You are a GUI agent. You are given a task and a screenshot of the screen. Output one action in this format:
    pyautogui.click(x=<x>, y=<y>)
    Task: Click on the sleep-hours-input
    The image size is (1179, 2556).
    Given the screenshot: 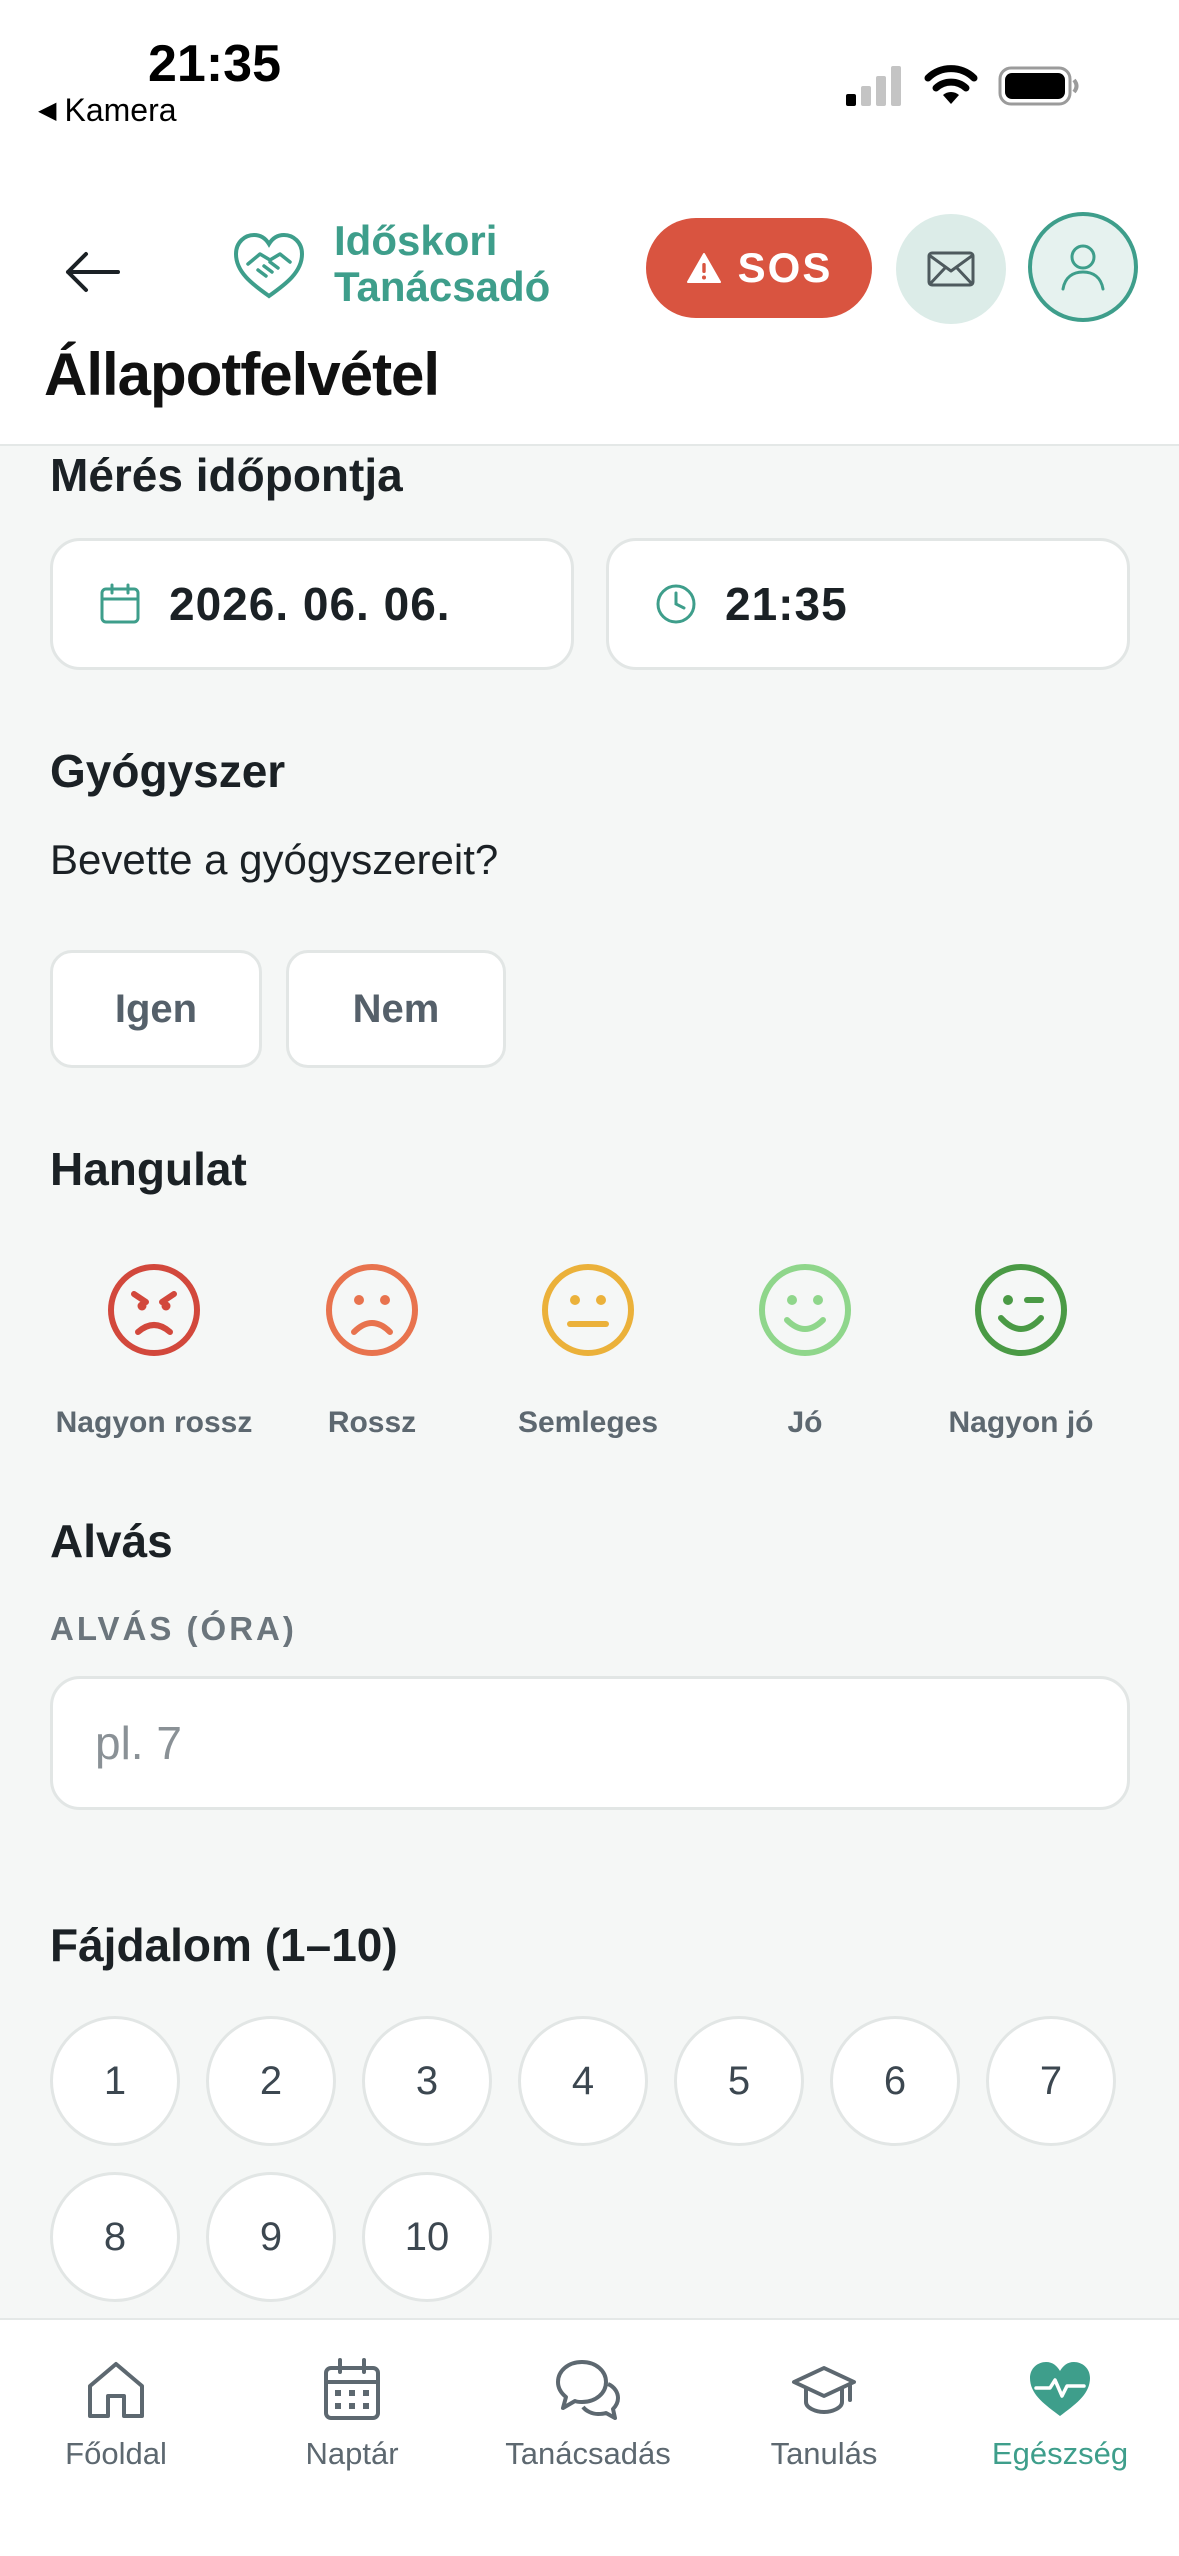 What is the action you would take?
    pyautogui.click(x=590, y=1743)
    